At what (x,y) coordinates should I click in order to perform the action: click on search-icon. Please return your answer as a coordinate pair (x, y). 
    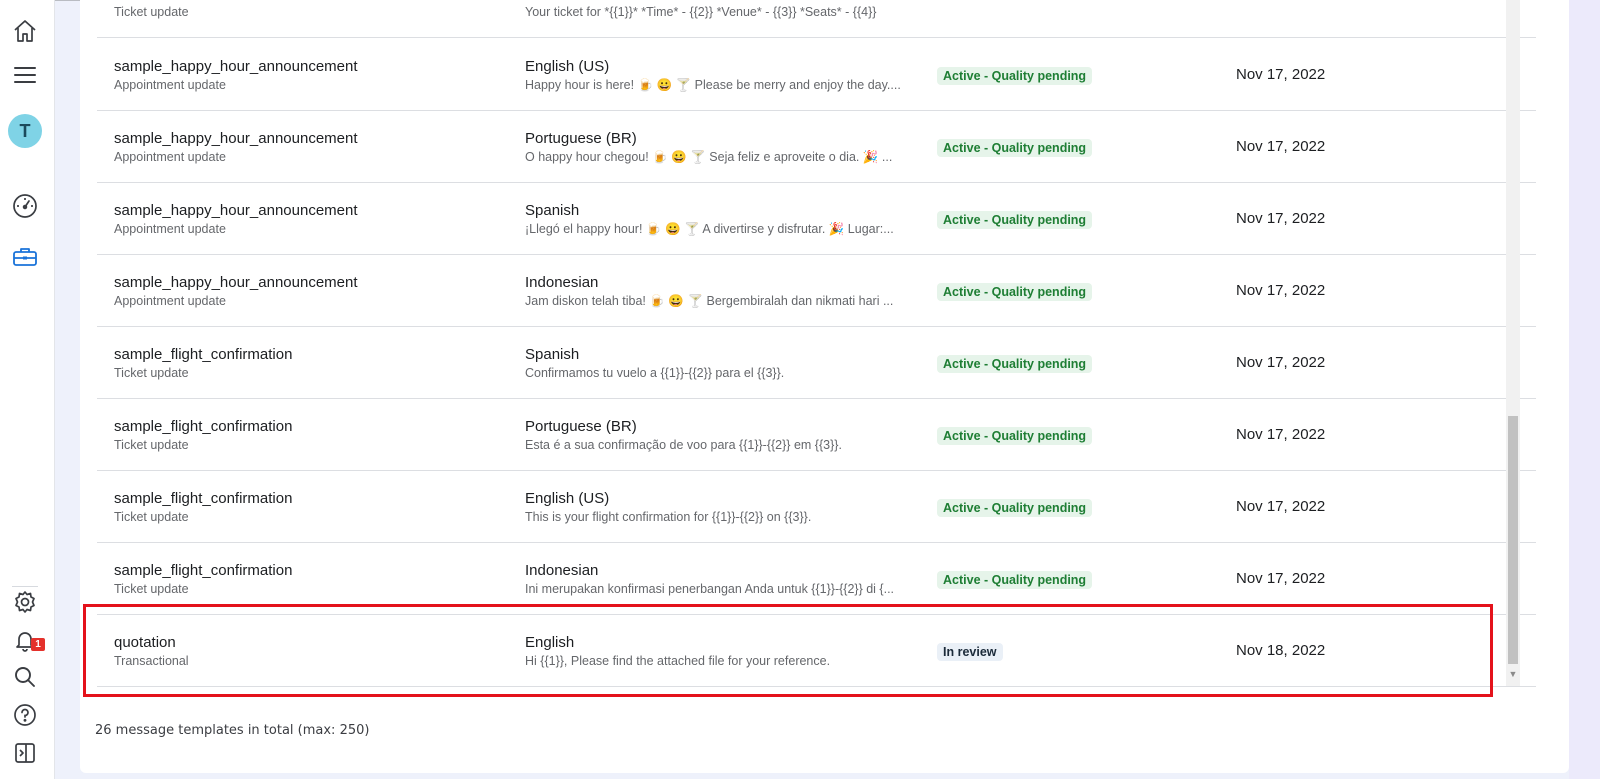
    Looking at the image, I should click on (25, 677).